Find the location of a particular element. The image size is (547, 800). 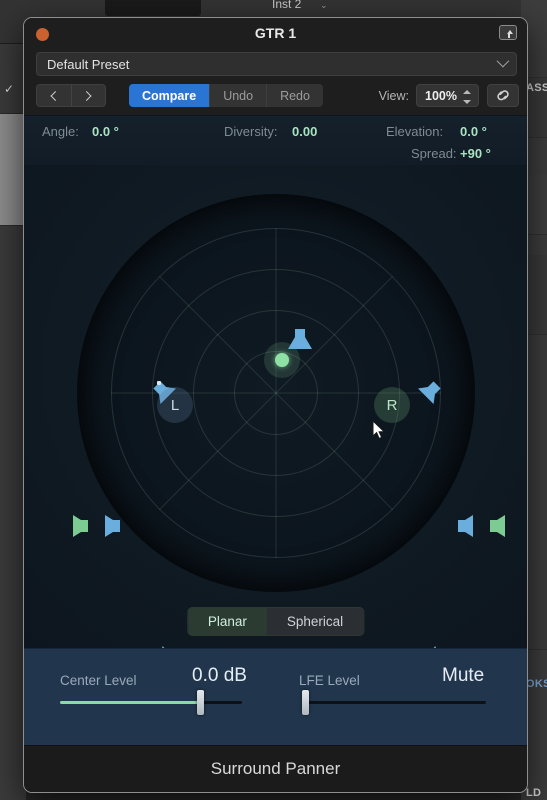

host-instrument-label: Inst 2 is located at coordinates (287, 5).